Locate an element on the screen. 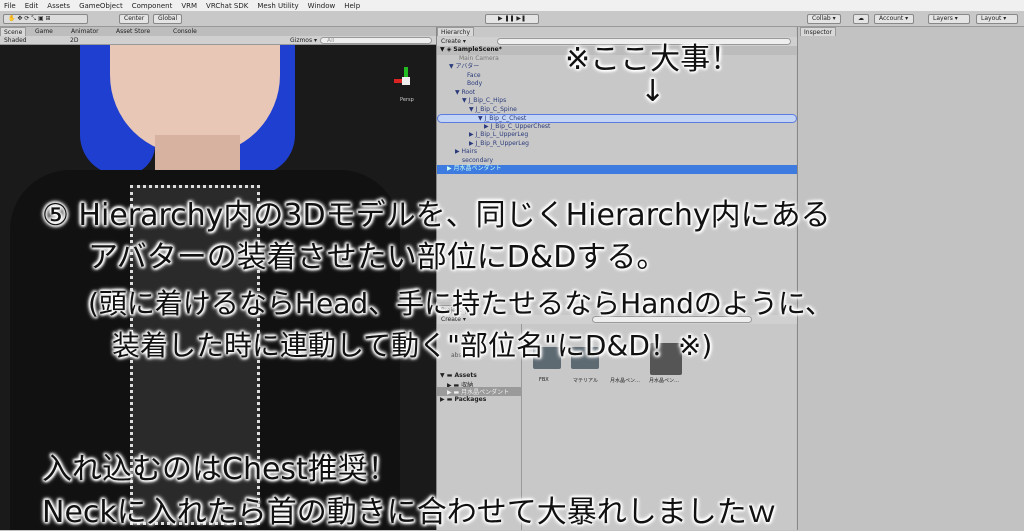 The image size is (1024, 531). tree-packages: ▶ ▬ Packages is located at coordinates (463, 399).